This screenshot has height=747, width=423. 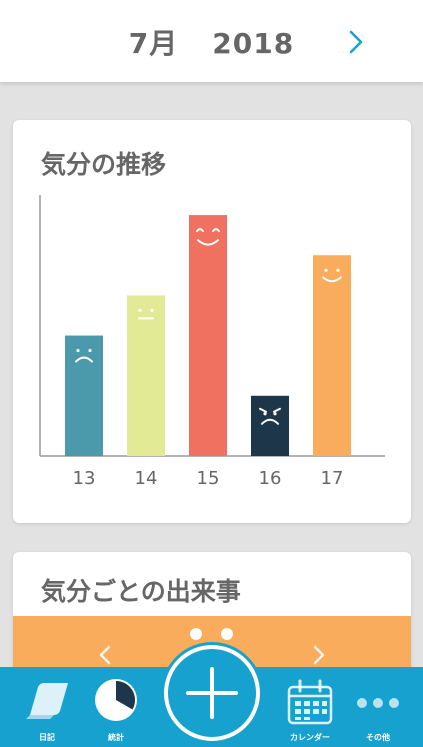 I want to click on next-month-button, so click(x=357, y=42).